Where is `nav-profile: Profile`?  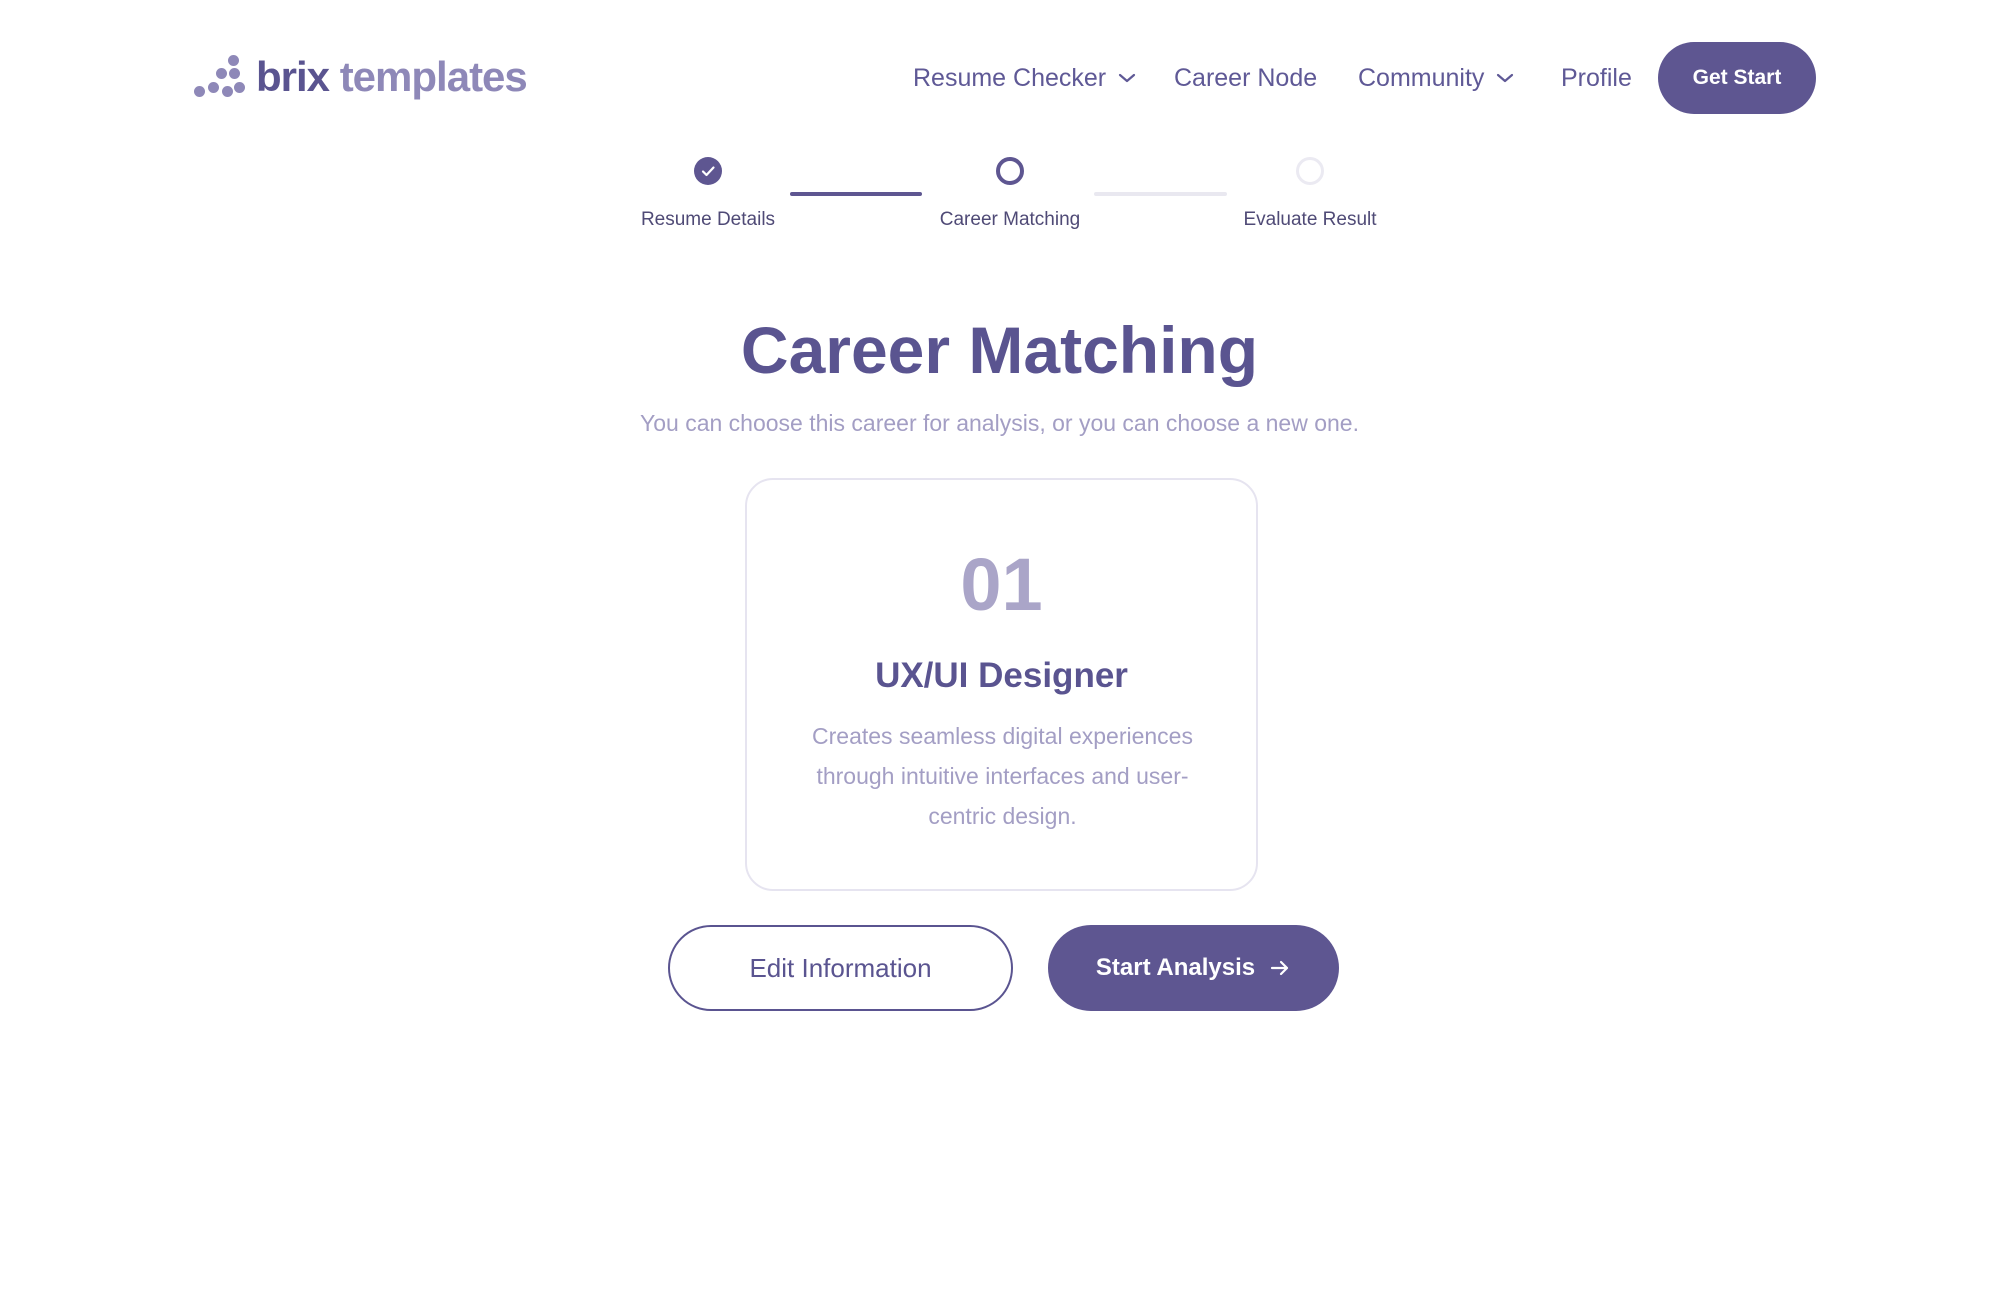
nav-profile: Profile is located at coordinates (1596, 78).